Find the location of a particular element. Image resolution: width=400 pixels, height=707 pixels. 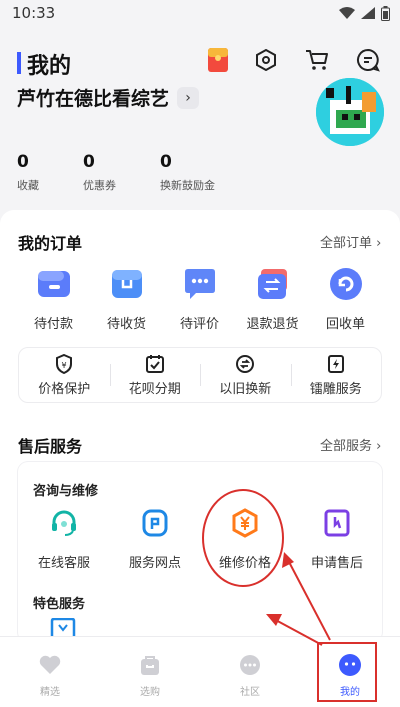

location-icon is located at coordinates (155, 523).